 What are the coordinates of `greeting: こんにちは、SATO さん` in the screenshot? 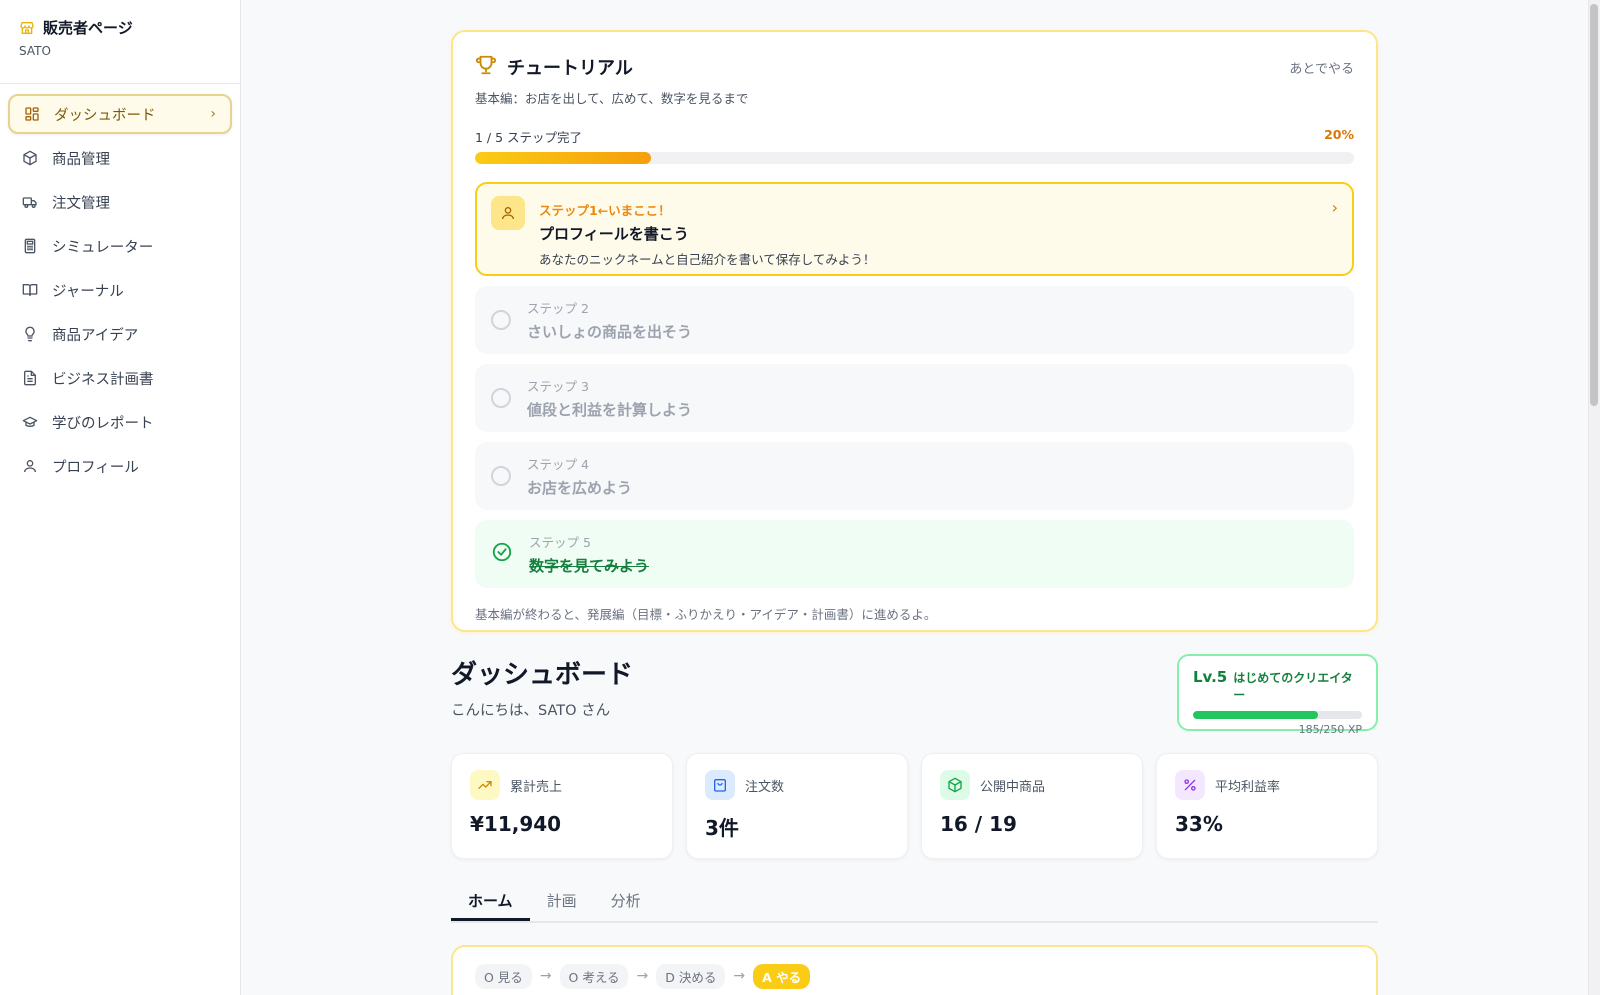 It's located at (531, 711).